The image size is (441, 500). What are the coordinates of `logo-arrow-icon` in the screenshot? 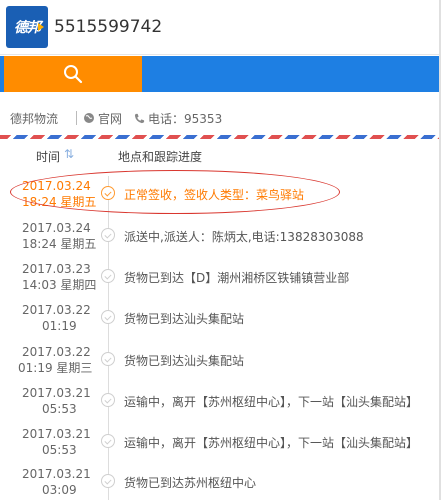 It's located at (41, 27).